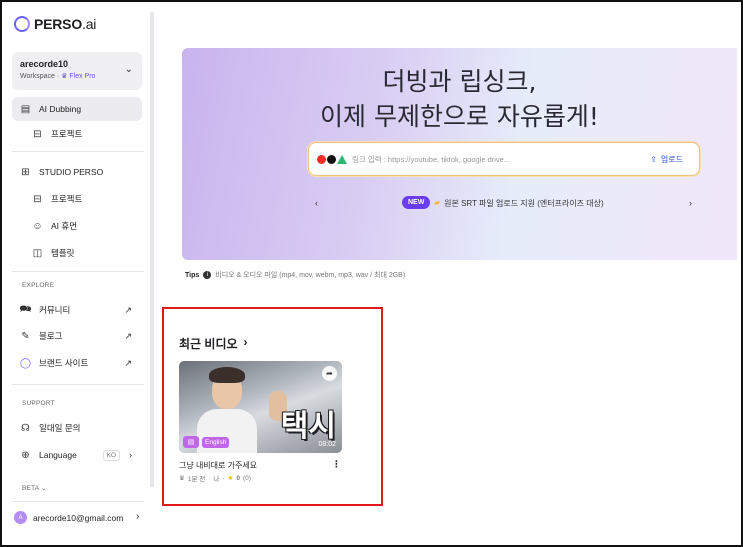 The width and height of the screenshot is (743, 547). I want to click on video-duration: 08:02, so click(327, 444).